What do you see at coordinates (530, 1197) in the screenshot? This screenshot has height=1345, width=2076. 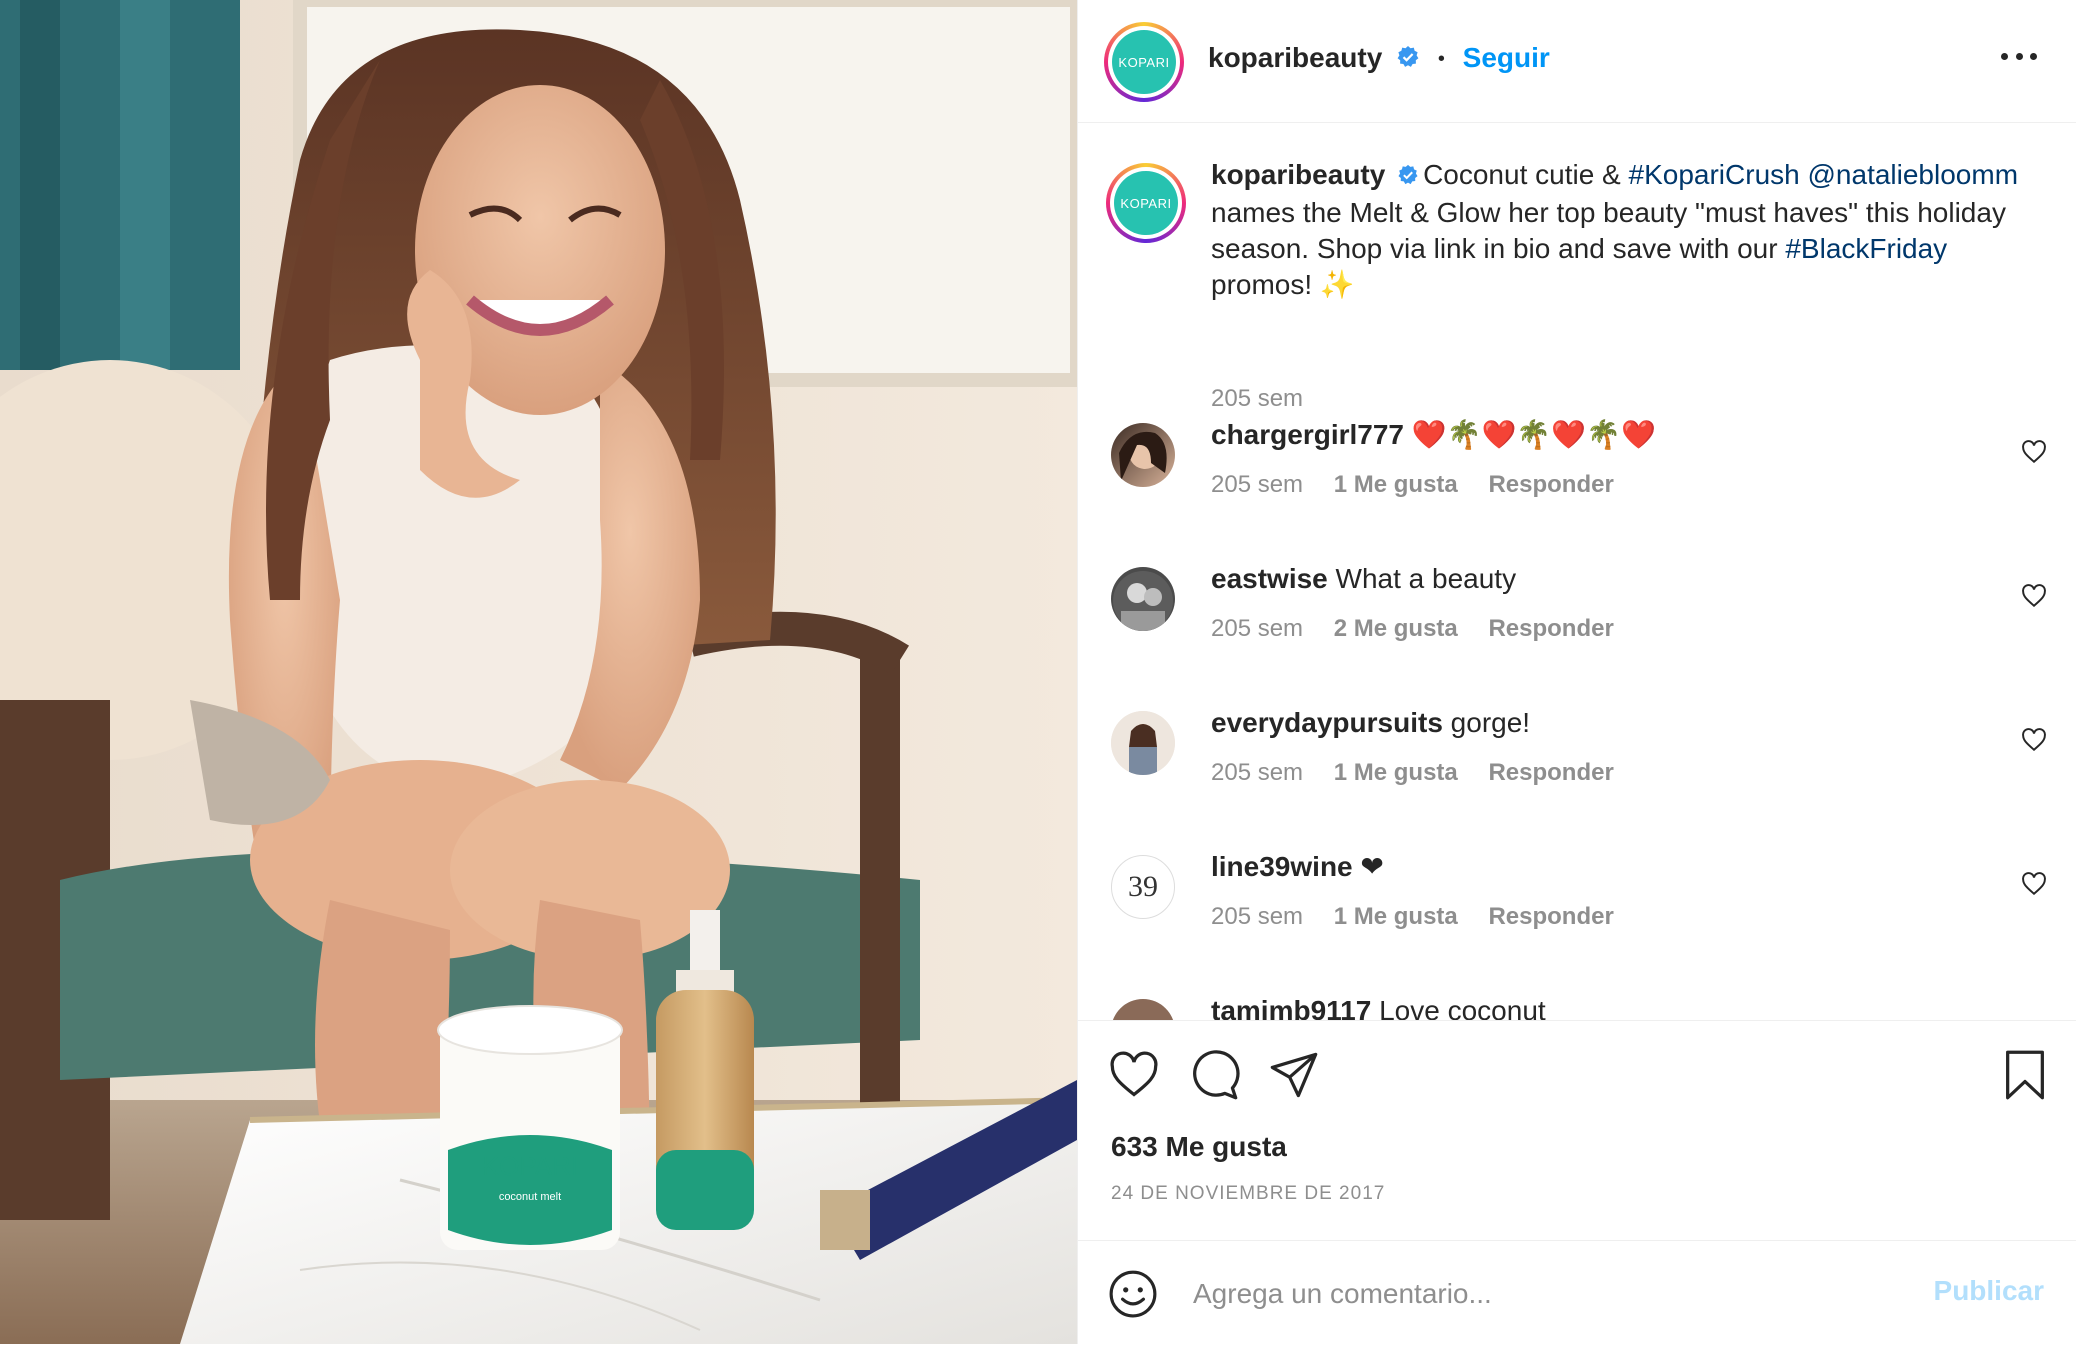 I see `jar-product-label: coconut melt` at bounding box center [530, 1197].